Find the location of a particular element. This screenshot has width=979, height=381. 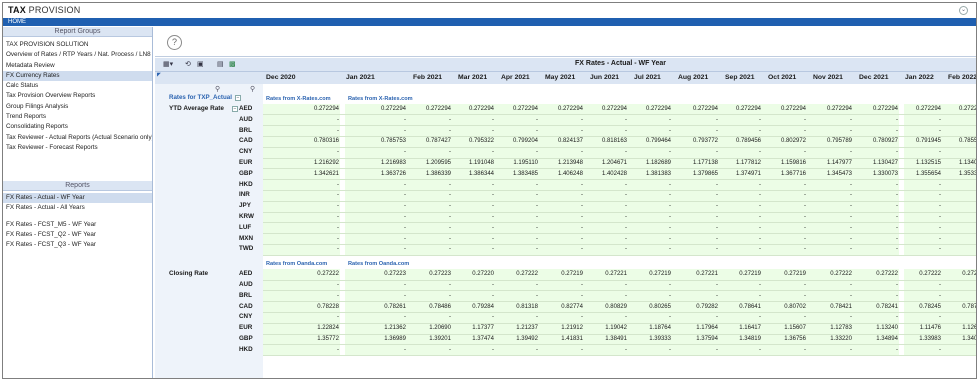

rate-cell: 0.799464 is located at coordinates (658, 141).